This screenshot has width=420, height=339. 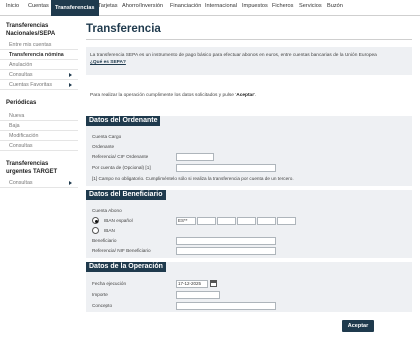 What do you see at coordinates (39, 126) in the screenshot?
I see `sidebar-item-baja: Baja` at bounding box center [39, 126].